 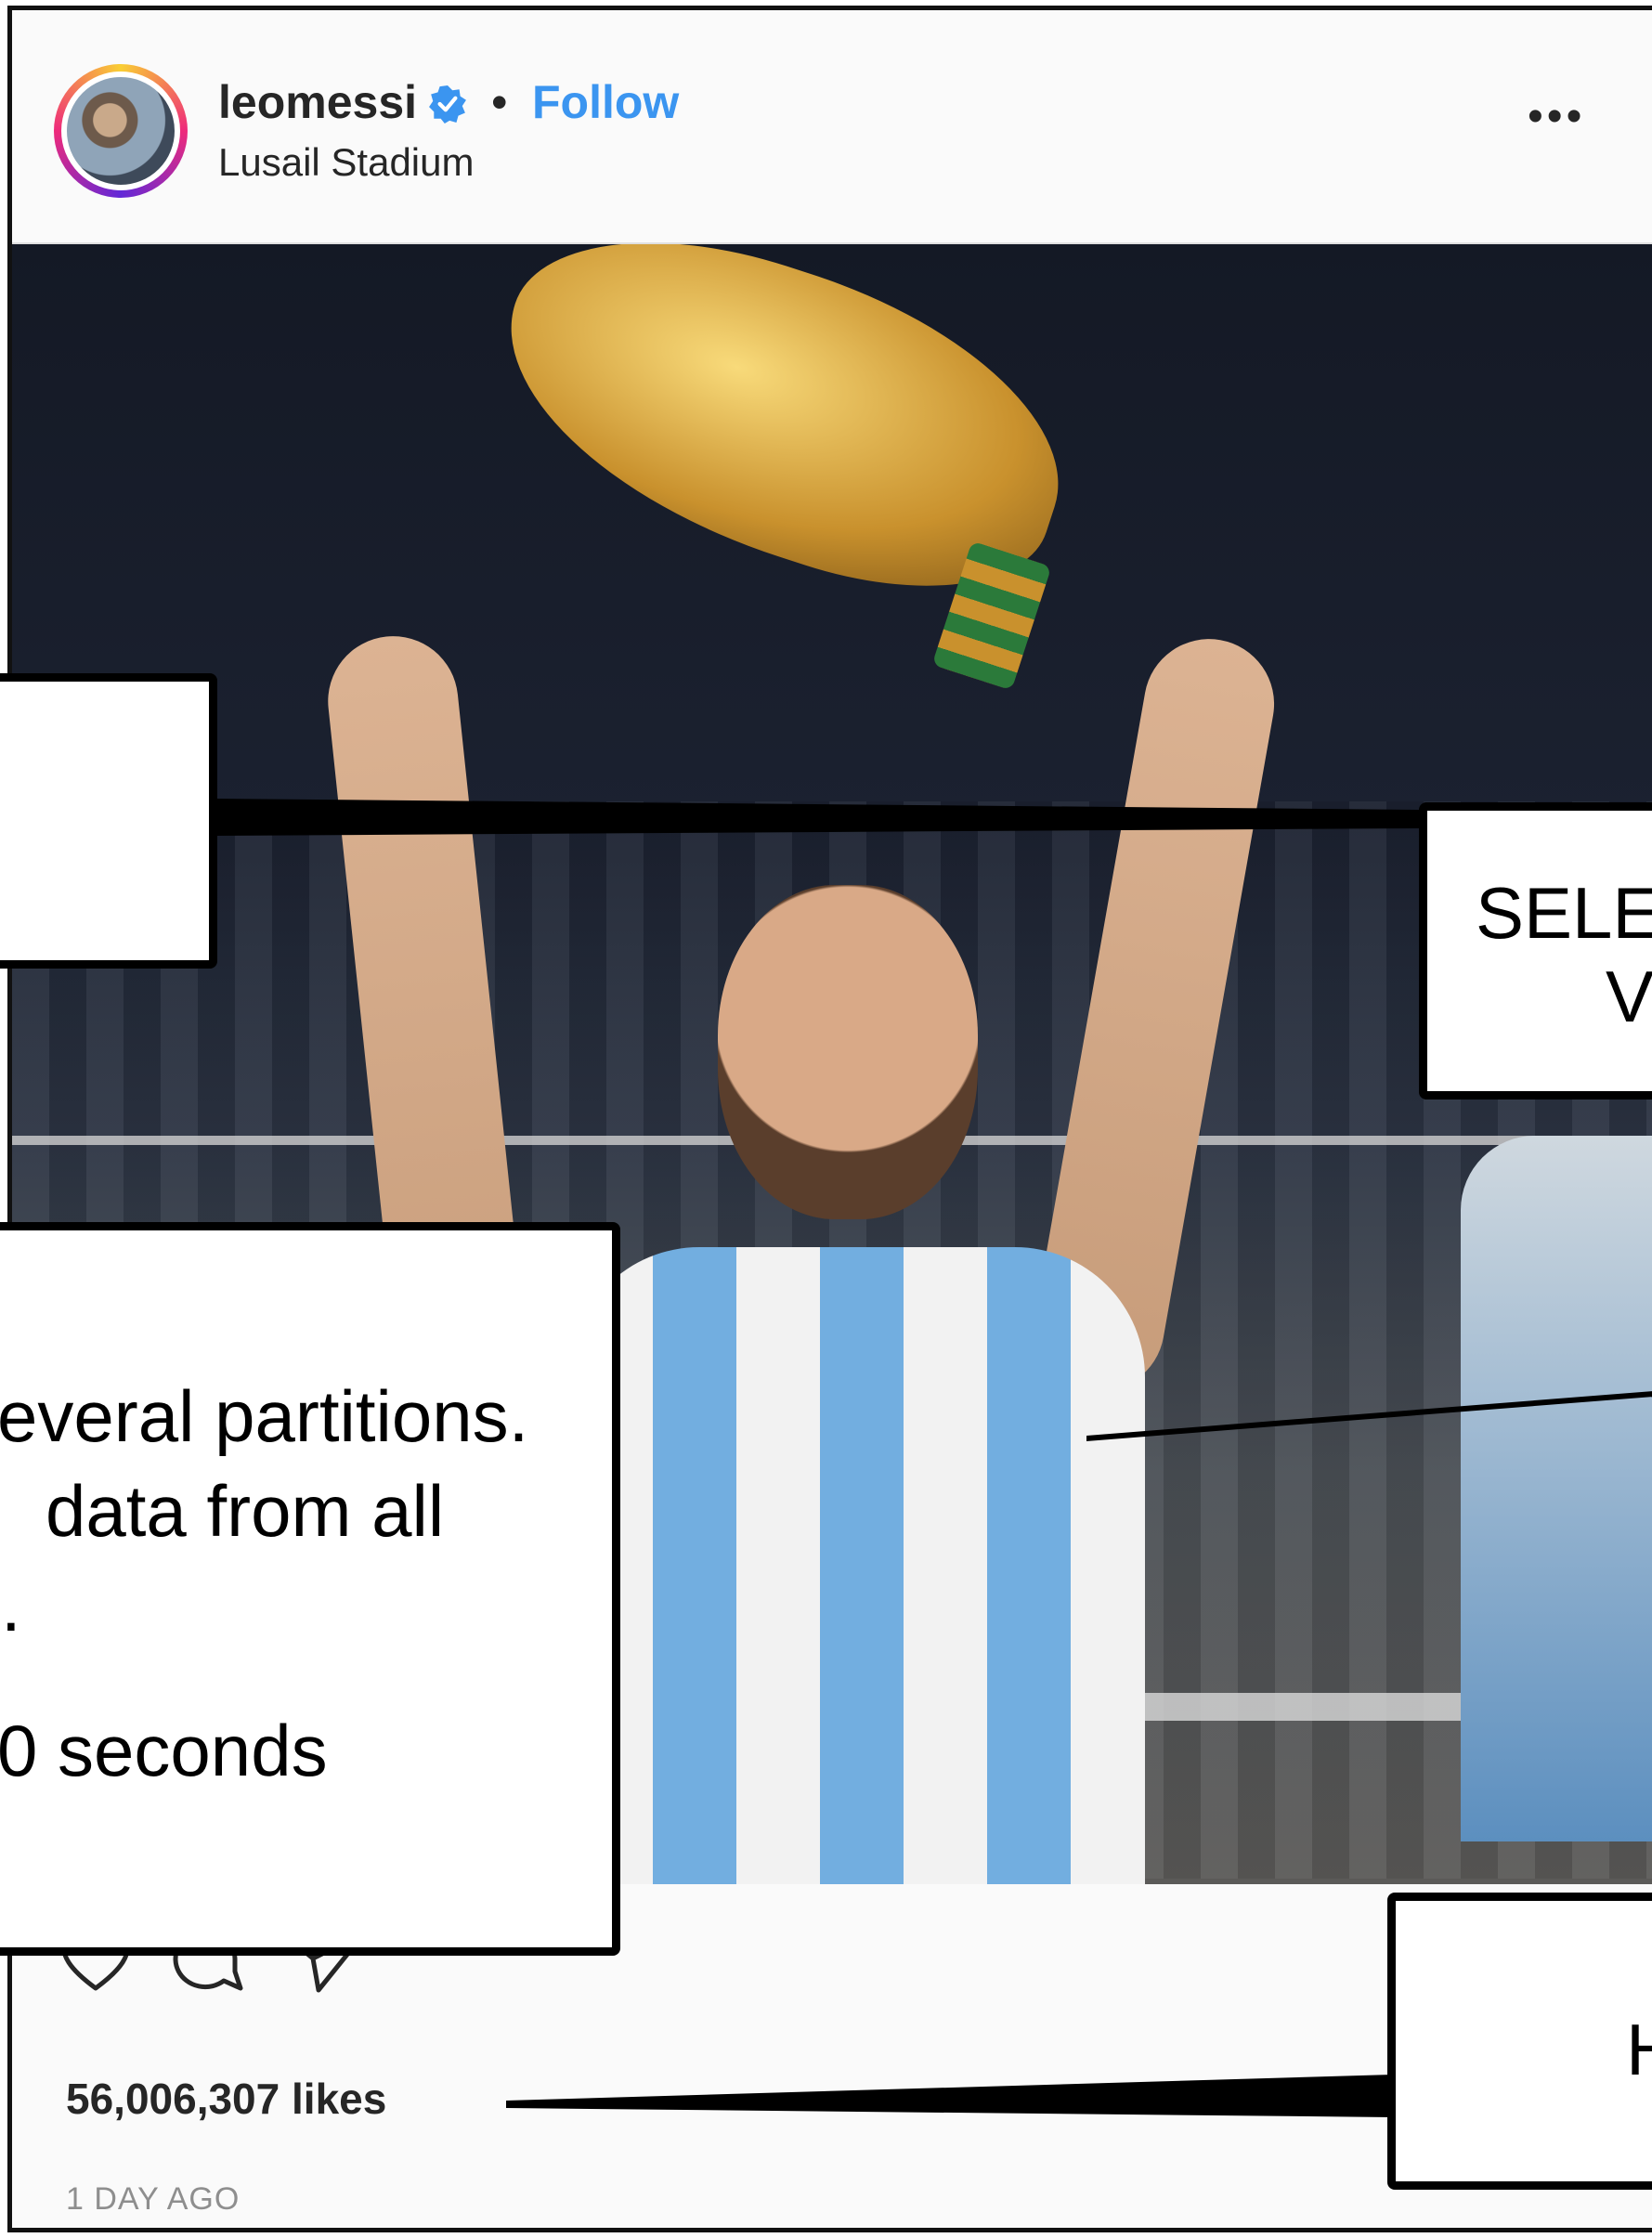 I want to click on story-ring, so click(x=121, y=131).